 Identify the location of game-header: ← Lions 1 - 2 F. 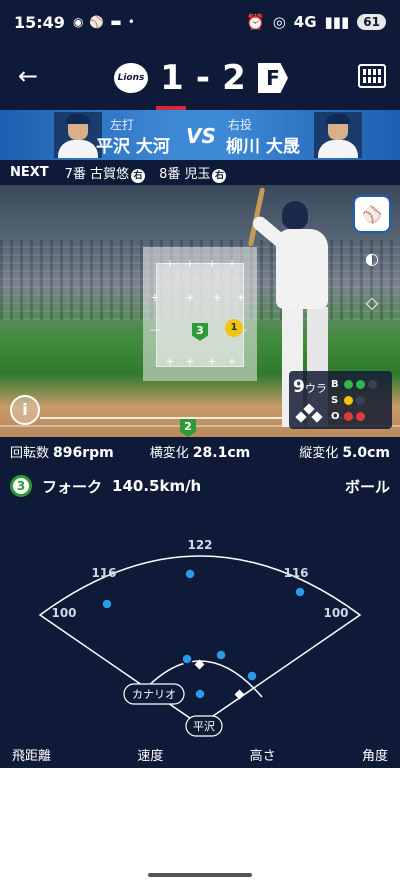
(200, 77).